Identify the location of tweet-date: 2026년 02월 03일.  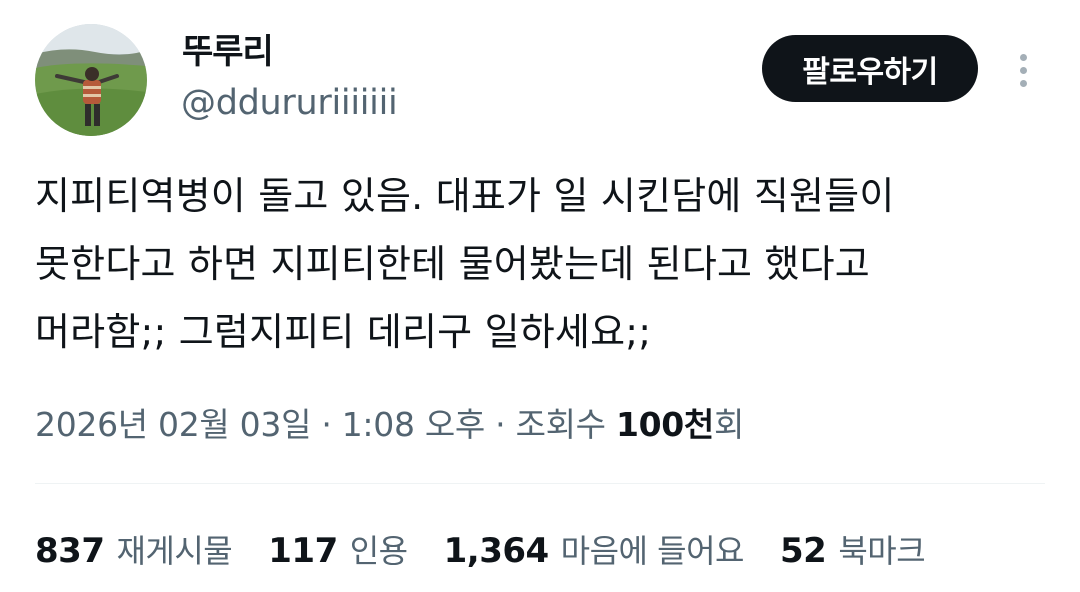
(173, 424).